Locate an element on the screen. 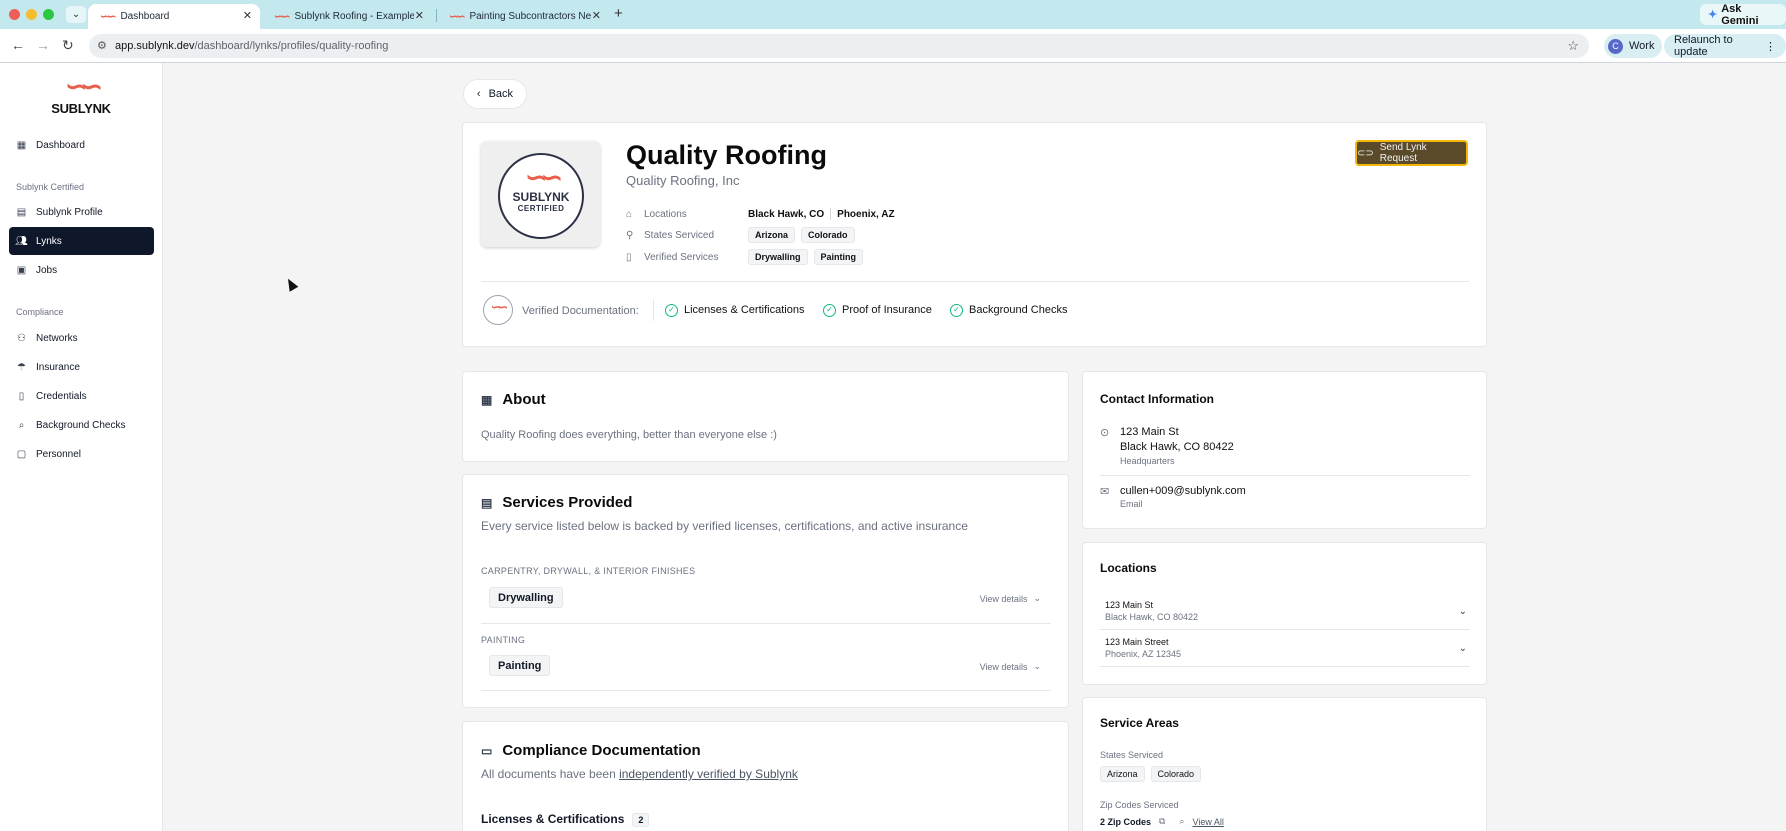  verified-item-label: Proof of Insurance is located at coordinates (887, 310).